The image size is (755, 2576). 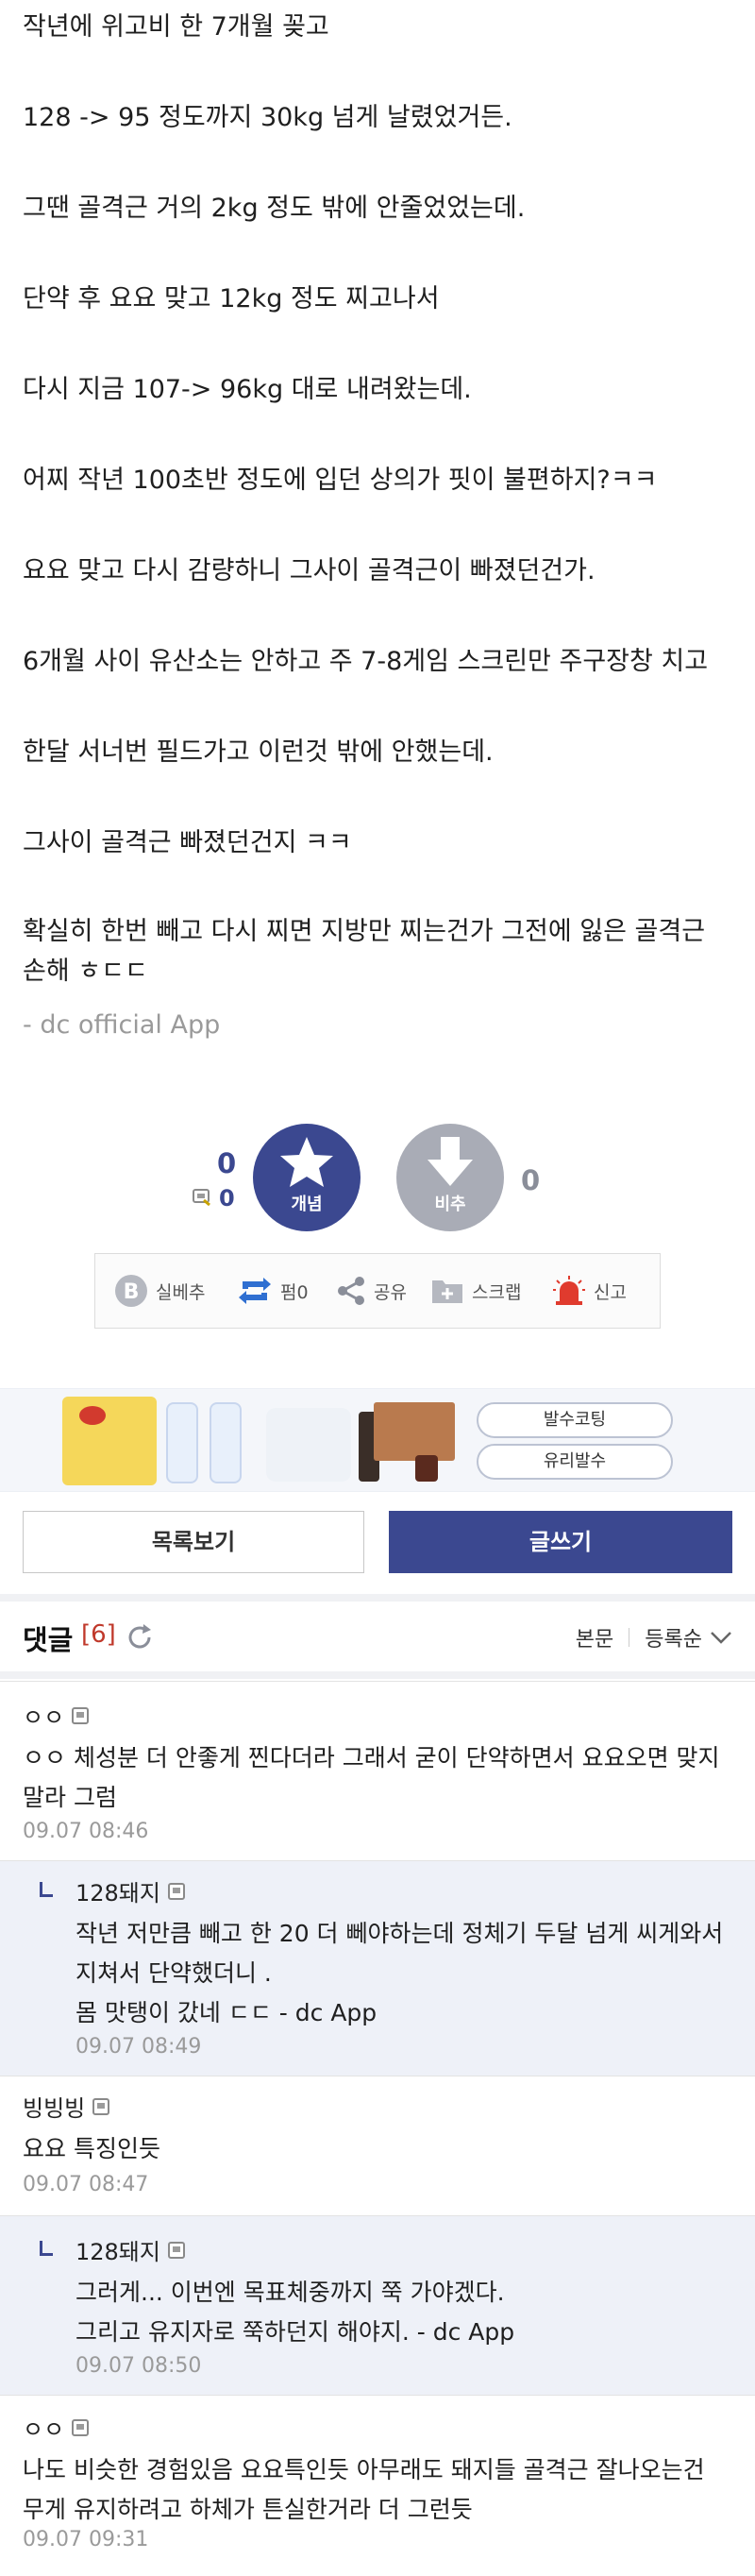 I want to click on comment-item: 빙빙빙 요요 특징인듯 09.07 08:47, so click(x=378, y=2145).